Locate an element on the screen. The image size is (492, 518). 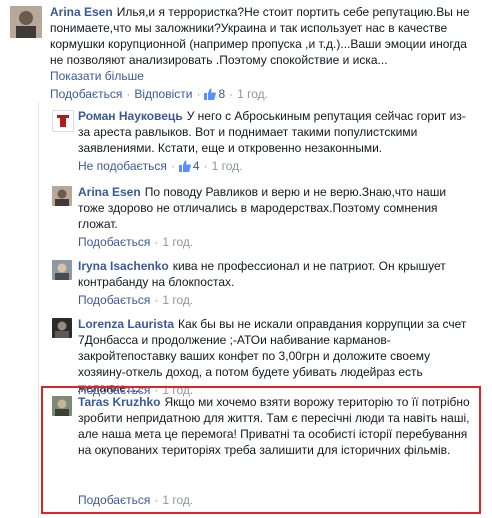
like-count: 8 is located at coordinates (221, 94).